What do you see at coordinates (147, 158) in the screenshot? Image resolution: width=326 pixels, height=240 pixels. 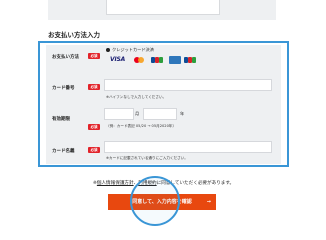 I see `card-holder-note: ※カードに記載されている通りにご入力ください。` at bounding box center [147, 158].